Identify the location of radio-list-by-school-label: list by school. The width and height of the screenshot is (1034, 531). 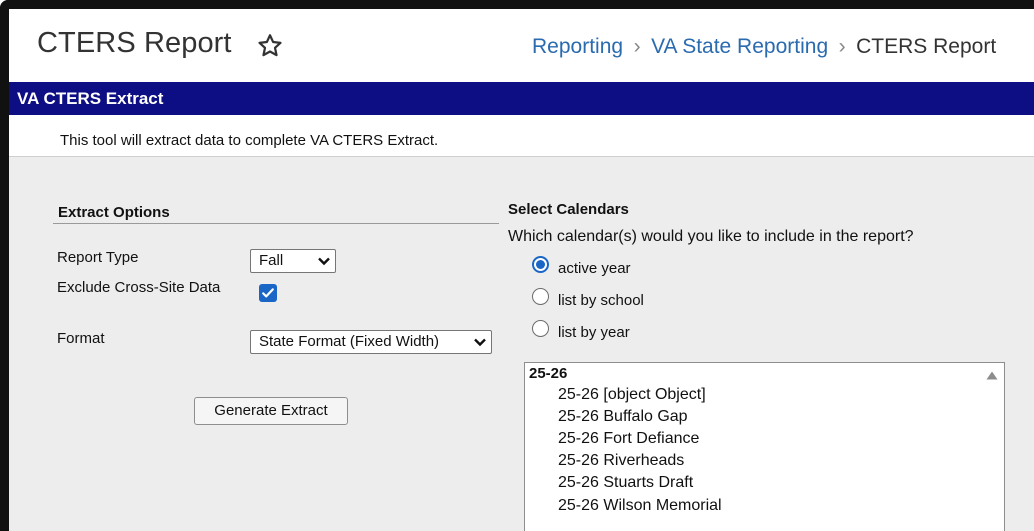
(601, 300).